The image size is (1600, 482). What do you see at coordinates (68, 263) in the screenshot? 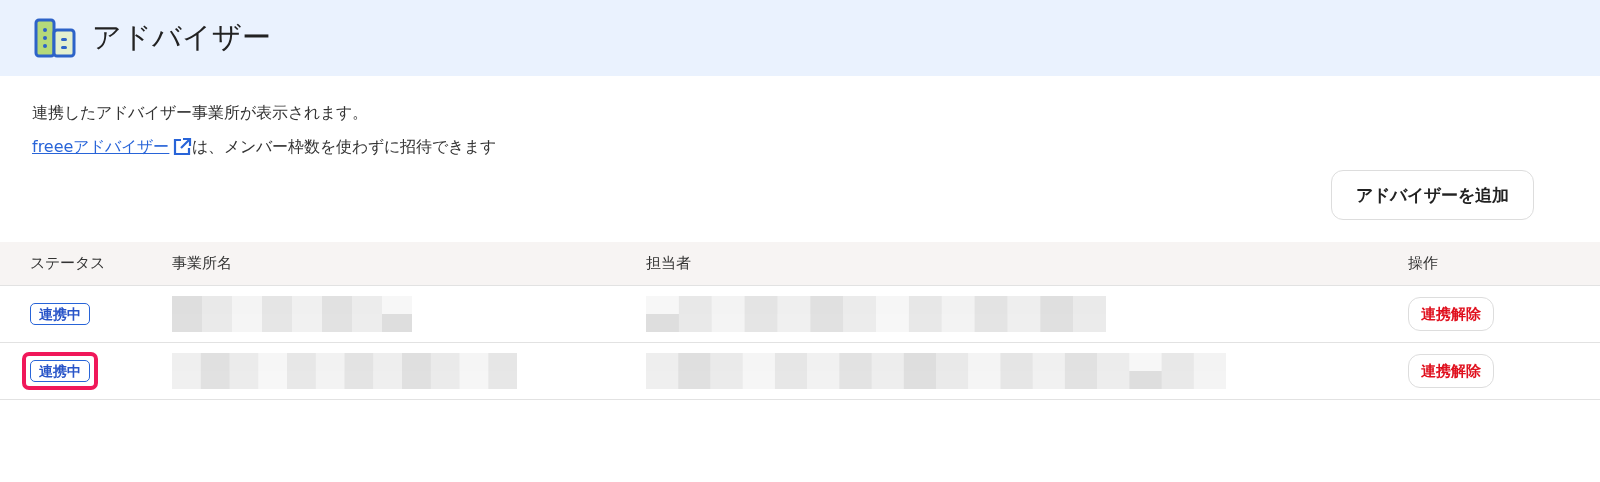
I see `column-header: ステータス` at bounding box center [68, 263].